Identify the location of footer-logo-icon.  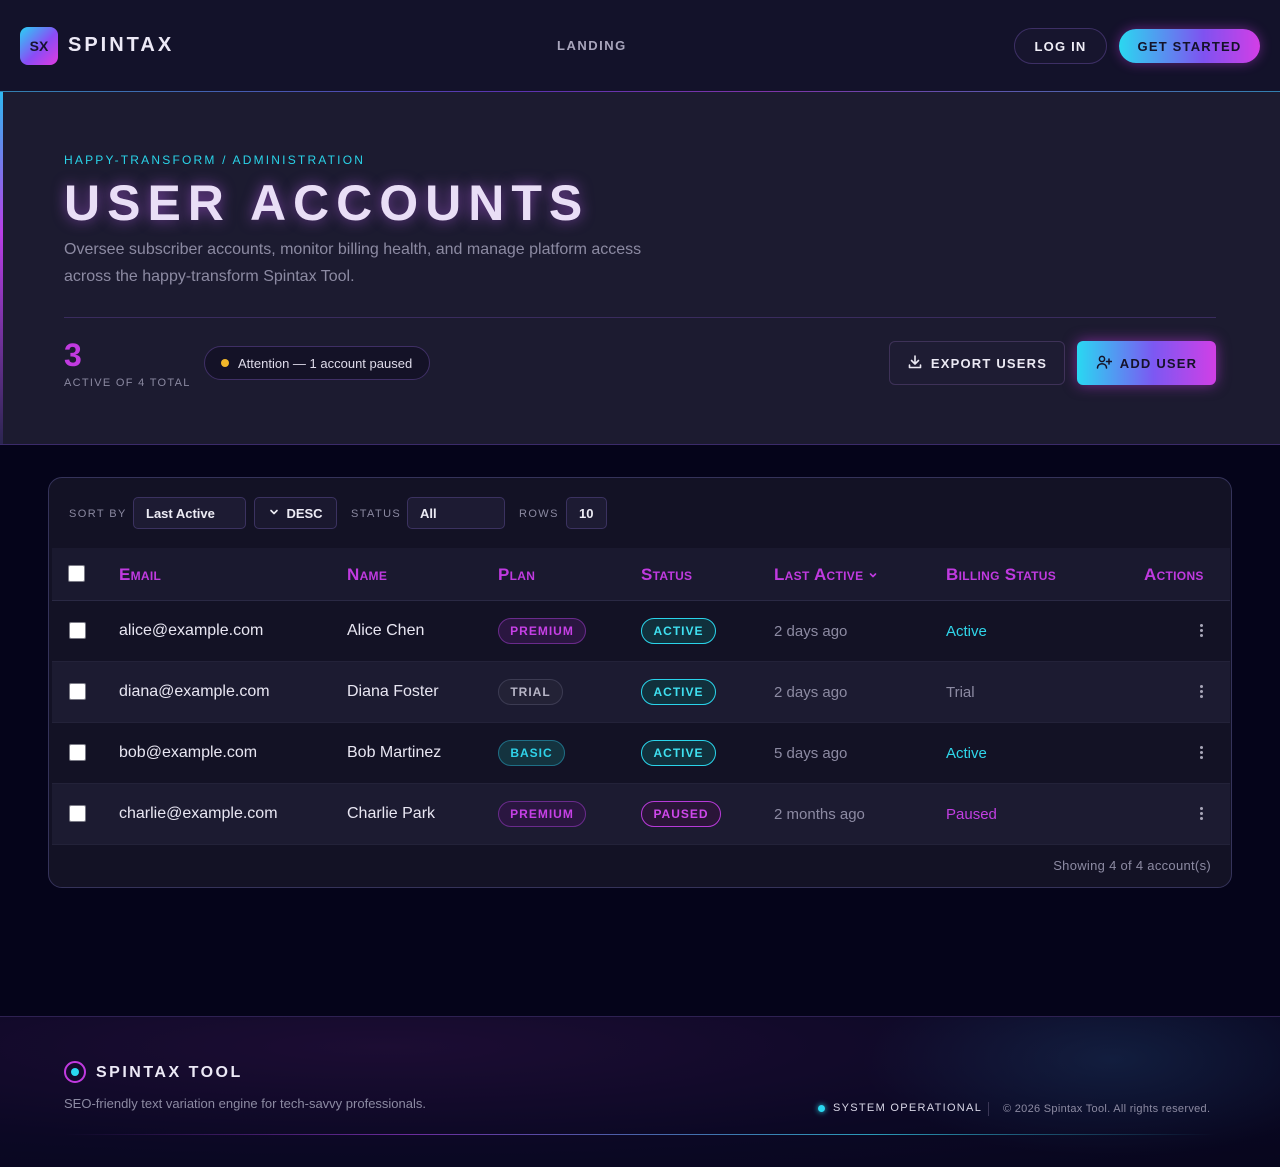
(75, 1072).